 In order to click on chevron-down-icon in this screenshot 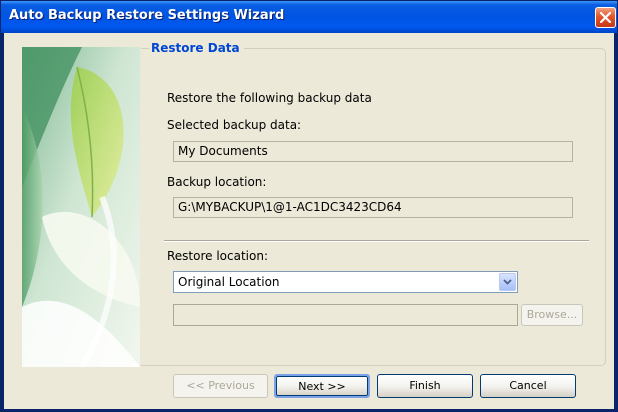, I will do `click(507, 282)`.